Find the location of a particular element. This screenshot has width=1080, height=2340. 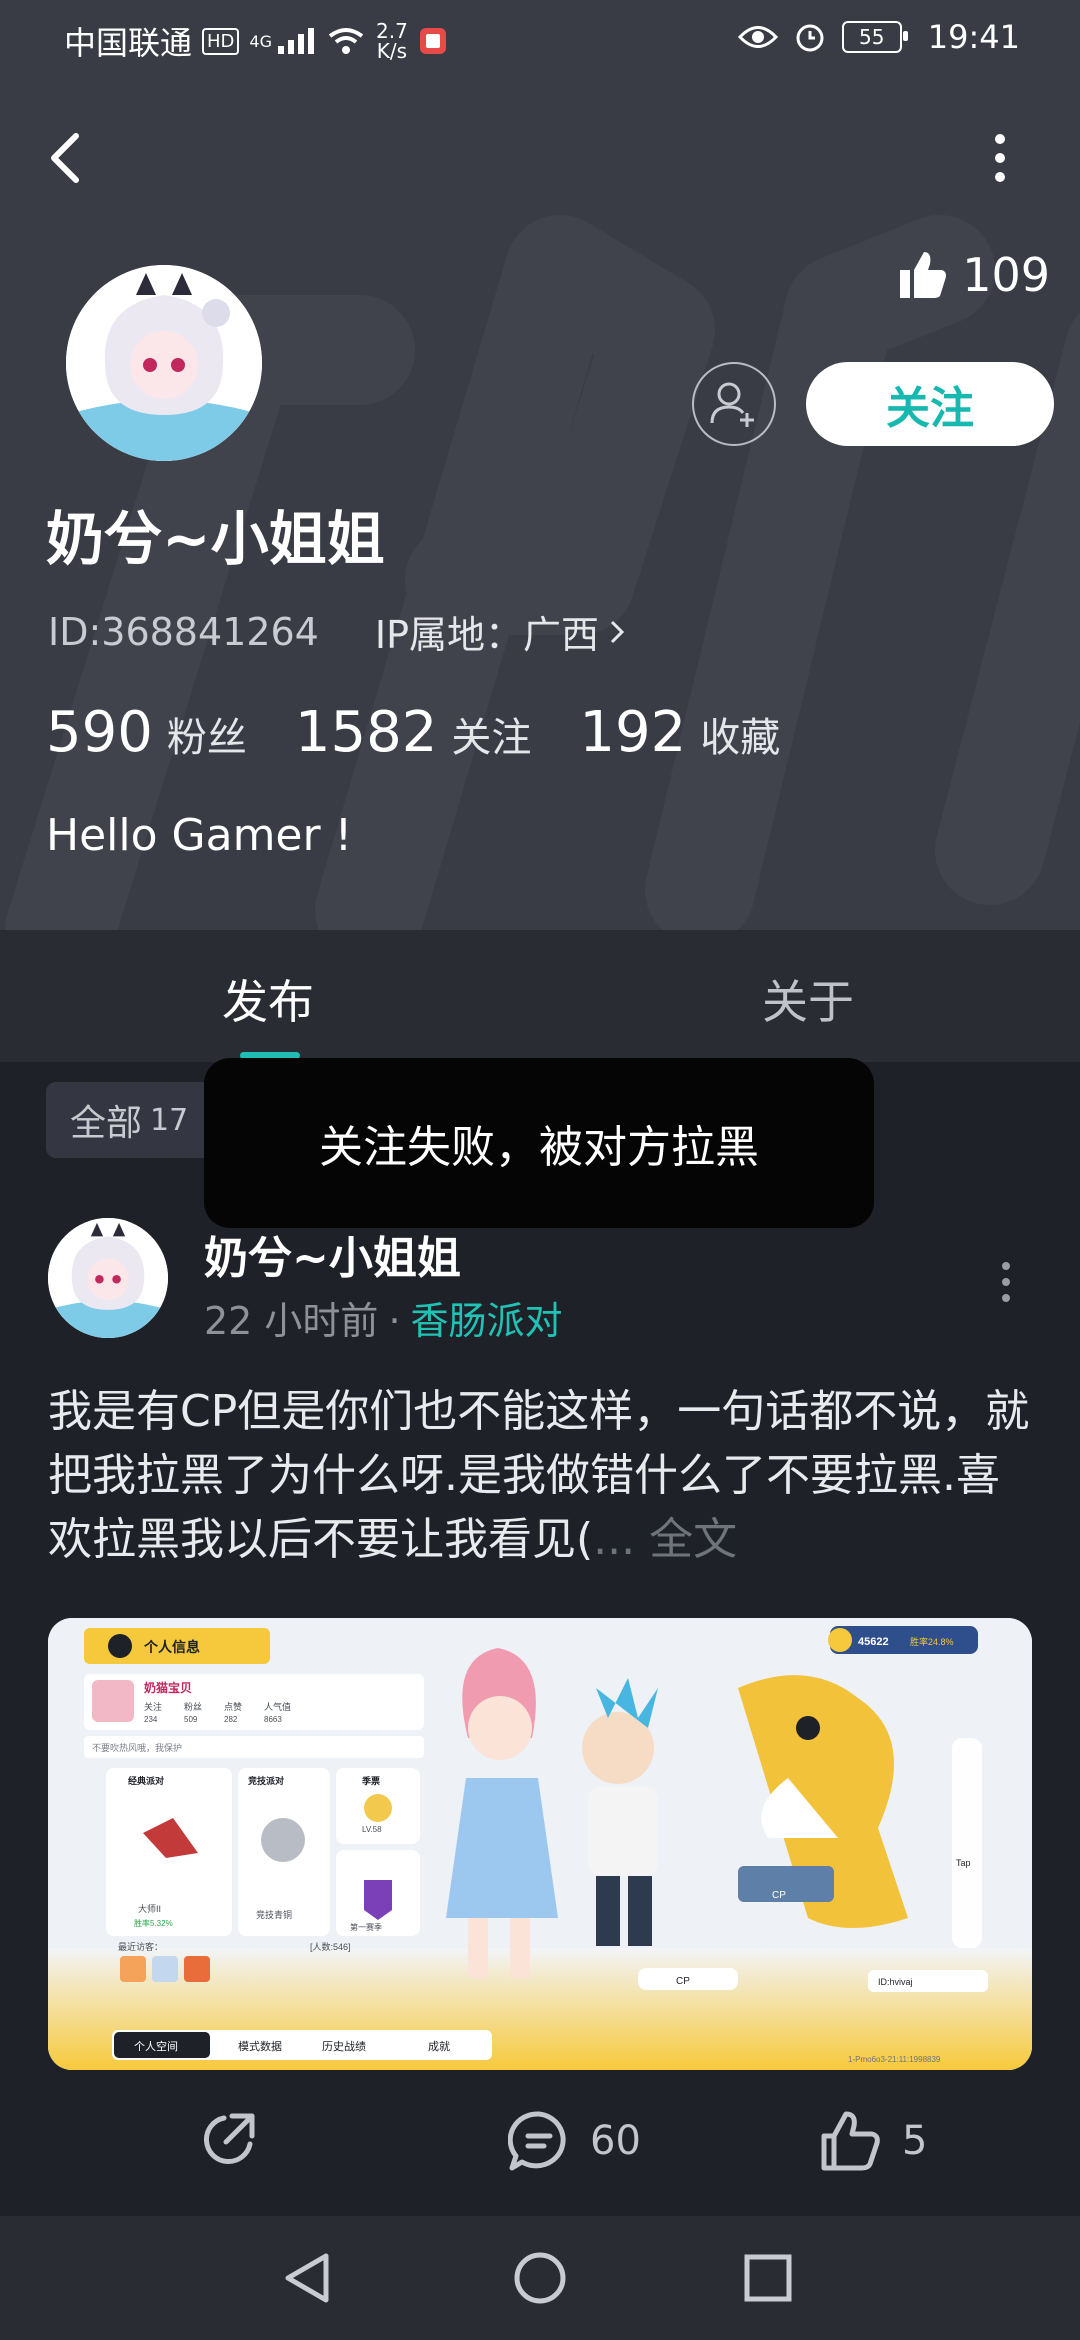

stat-label: 点赞 is located at coordinates (233, 1706).